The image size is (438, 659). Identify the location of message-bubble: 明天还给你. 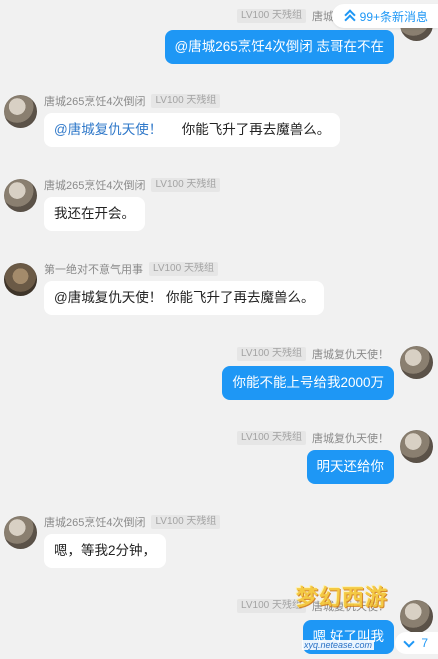
(350, 467).